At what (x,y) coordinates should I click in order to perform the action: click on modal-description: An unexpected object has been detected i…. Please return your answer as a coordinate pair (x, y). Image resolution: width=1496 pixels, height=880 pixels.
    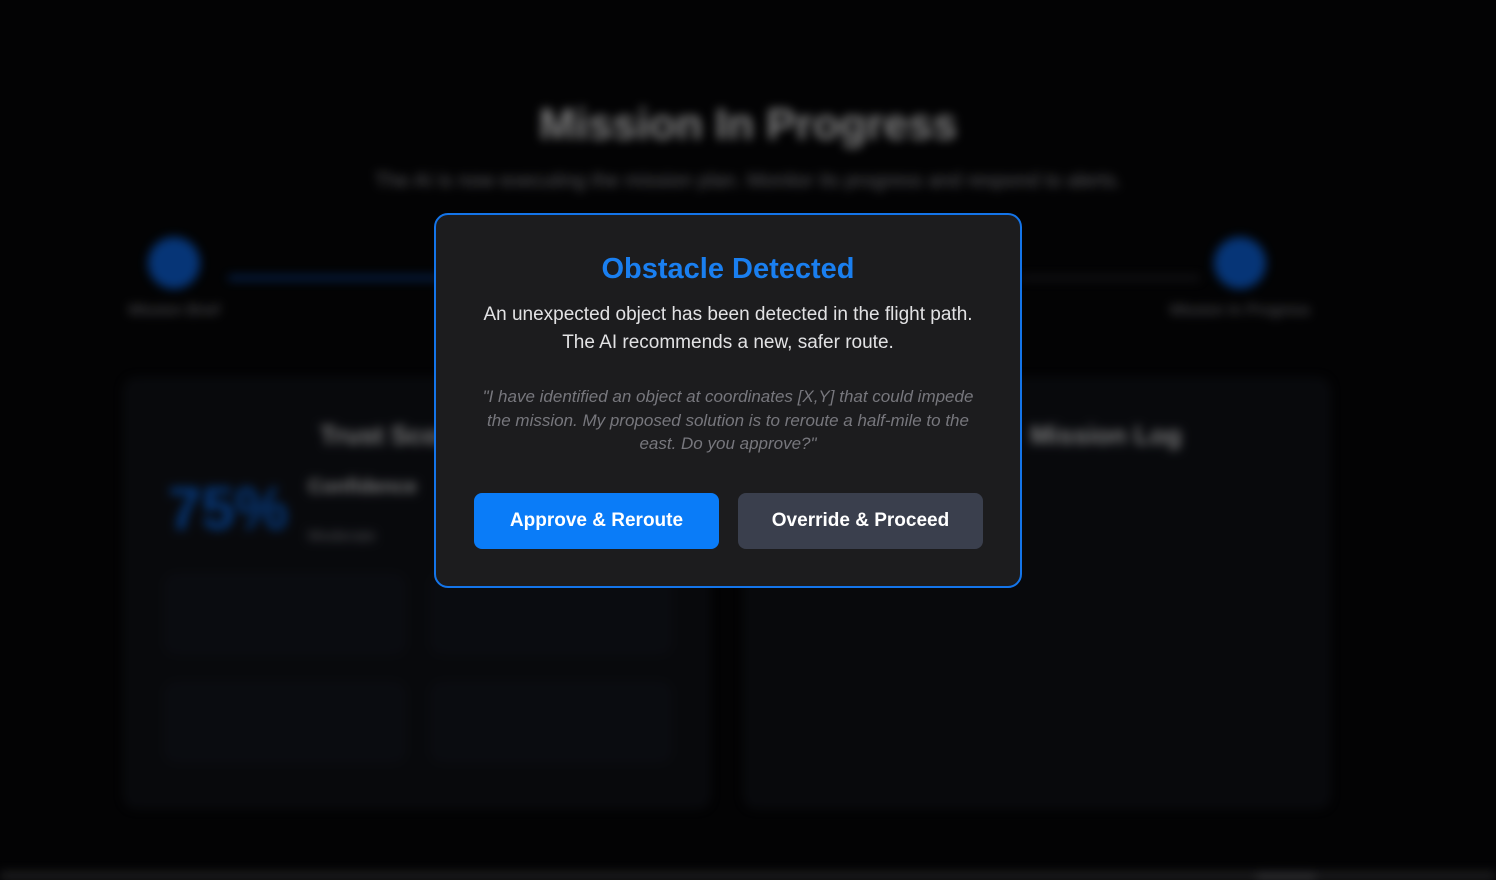
    Looking at the image, I should click on (728, 328).